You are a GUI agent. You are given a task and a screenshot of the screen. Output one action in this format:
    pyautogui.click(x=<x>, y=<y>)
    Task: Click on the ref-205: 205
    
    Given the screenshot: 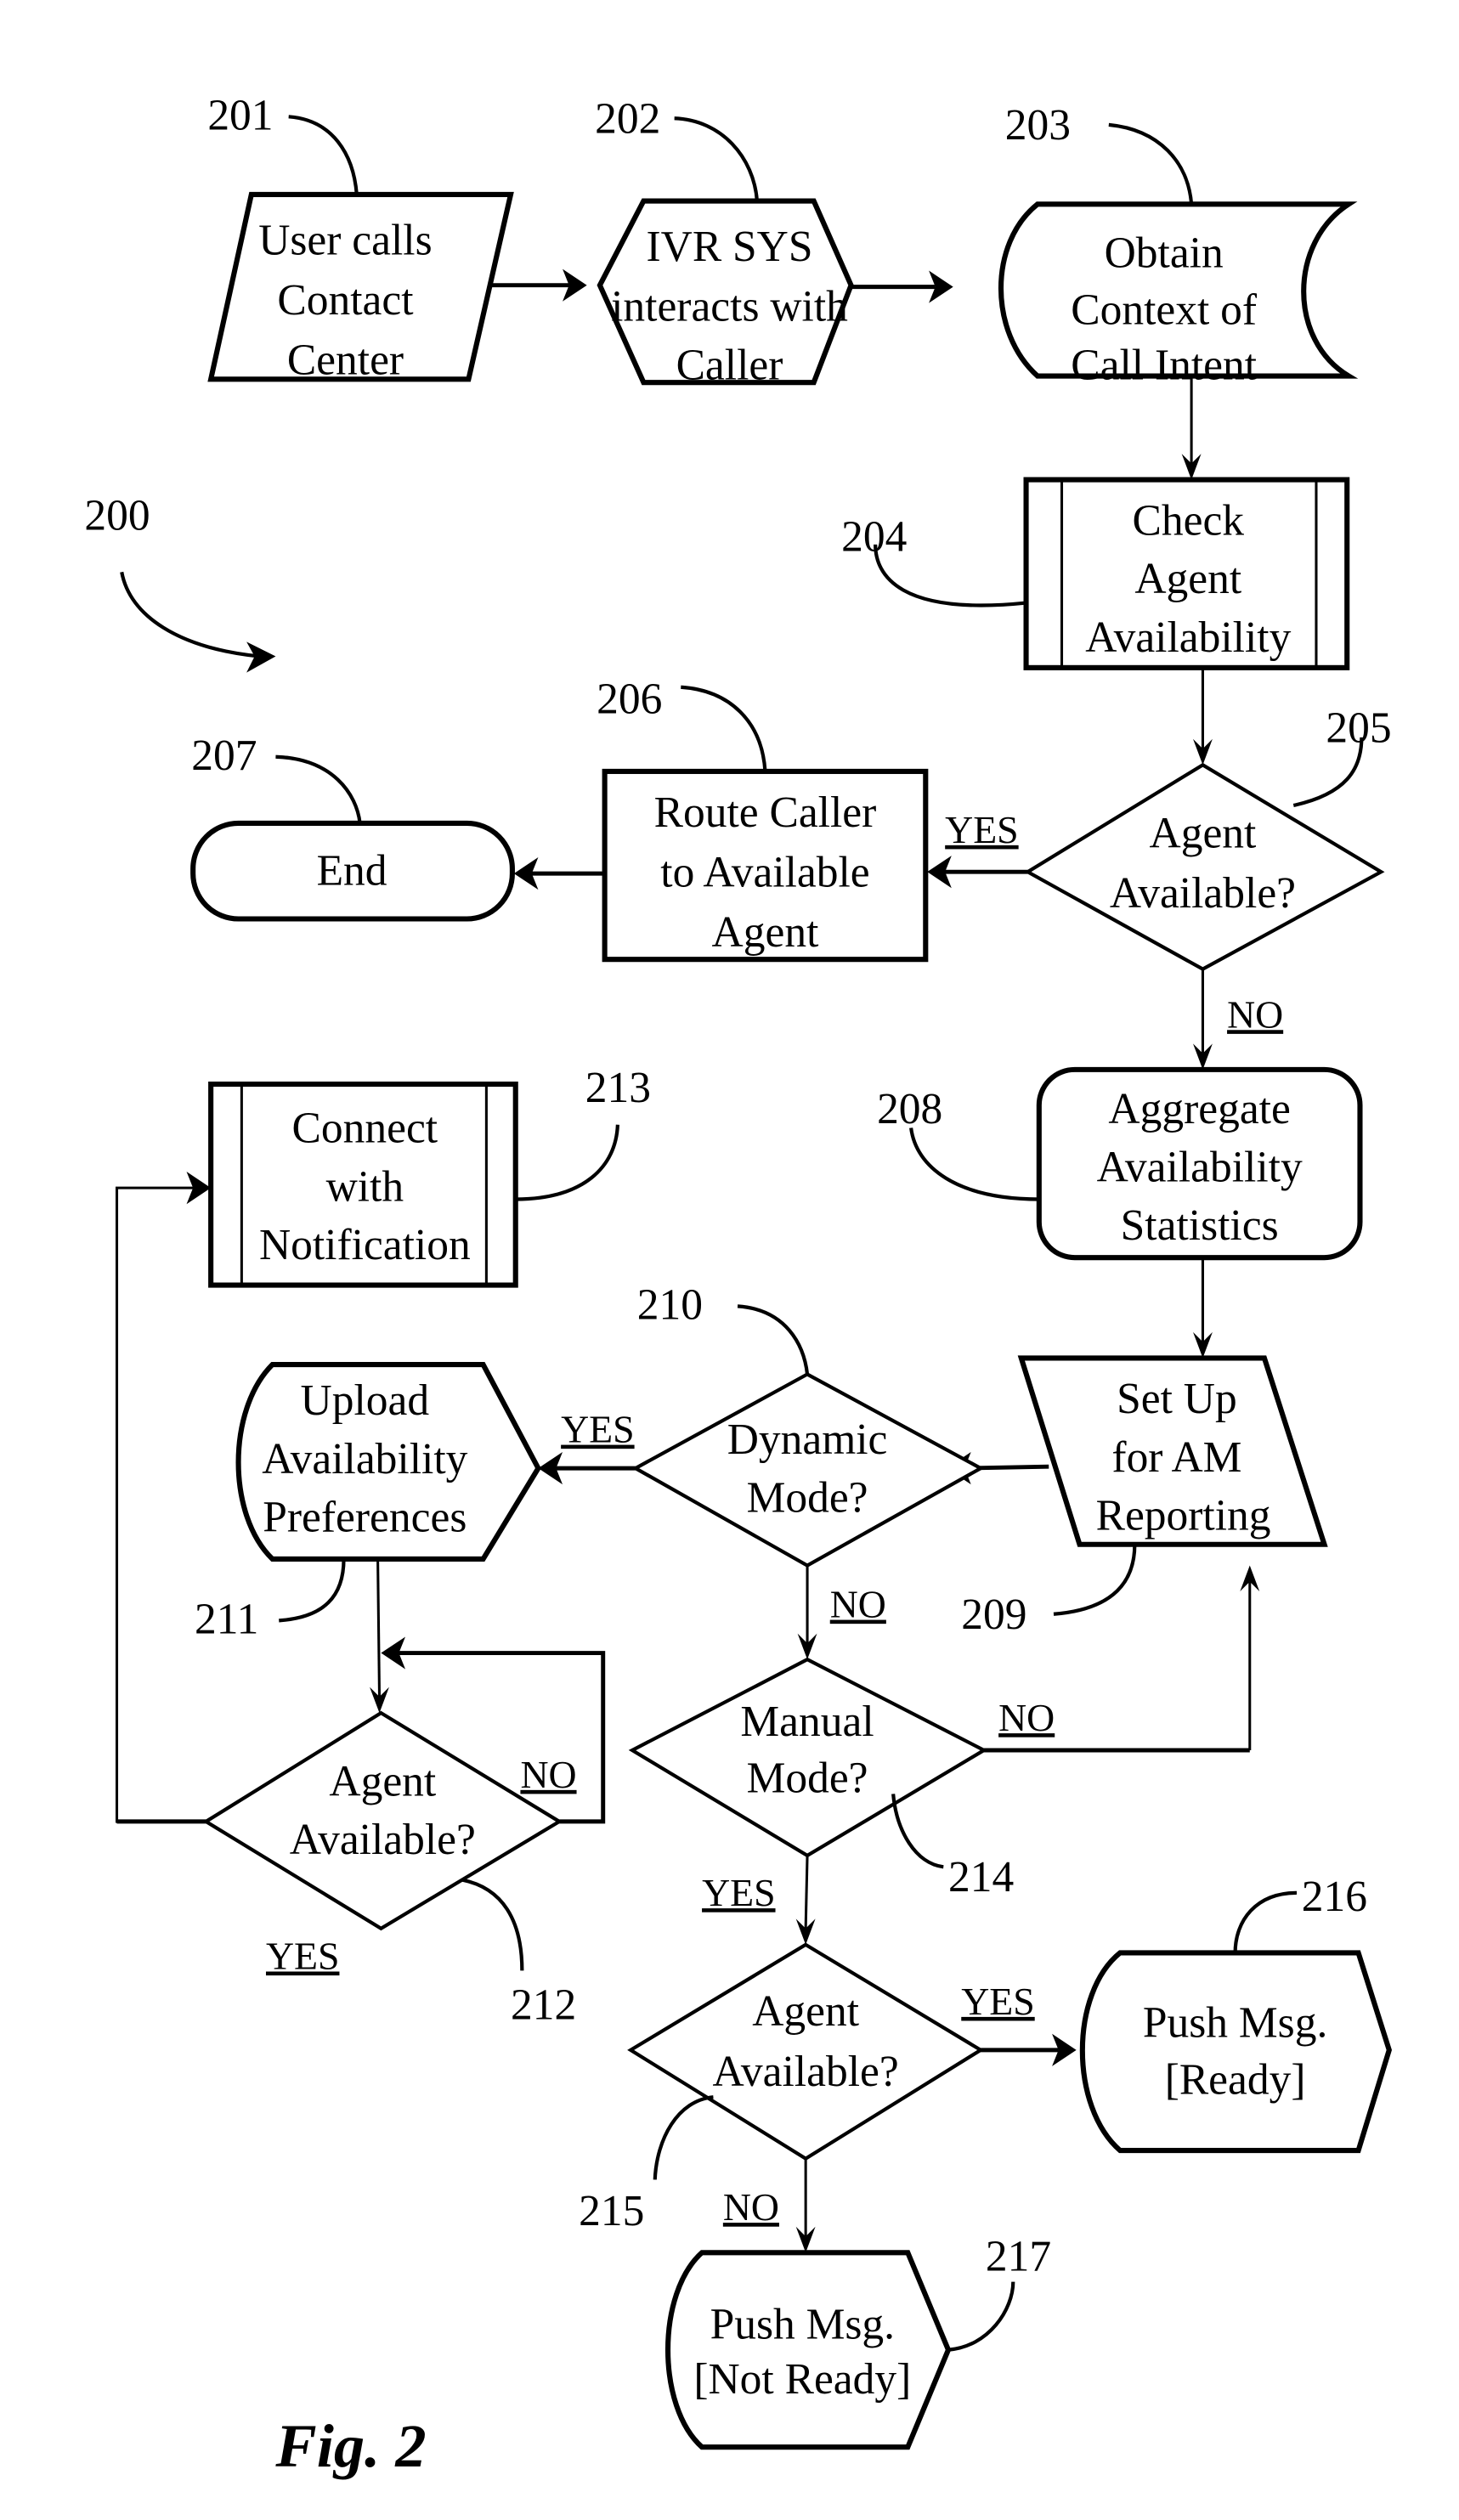 What is the action you would take?
    pyautogui.click(x=1358, y=729)
    